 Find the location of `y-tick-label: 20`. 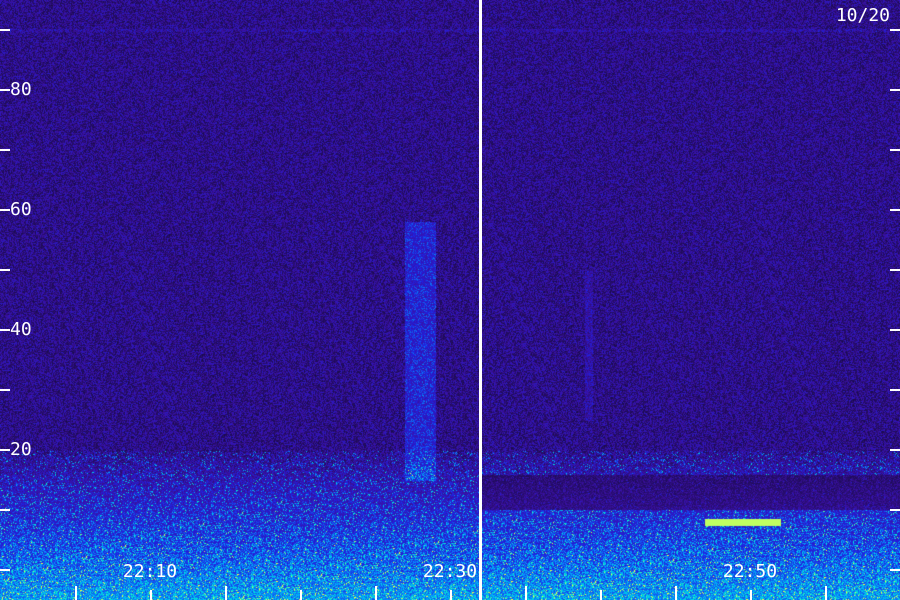

y-tick-label: 20 is located at coordinates (21, 449).